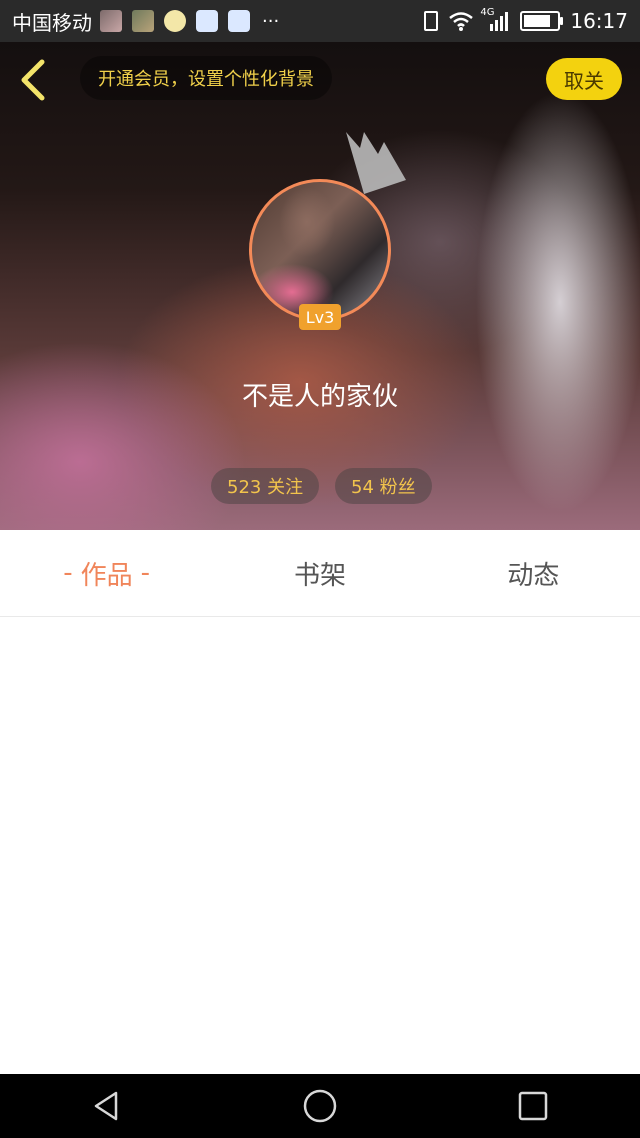 This screenshot has height=1138, width=640. I want to click on following-count-button: 523 关注, so click(265, 486).